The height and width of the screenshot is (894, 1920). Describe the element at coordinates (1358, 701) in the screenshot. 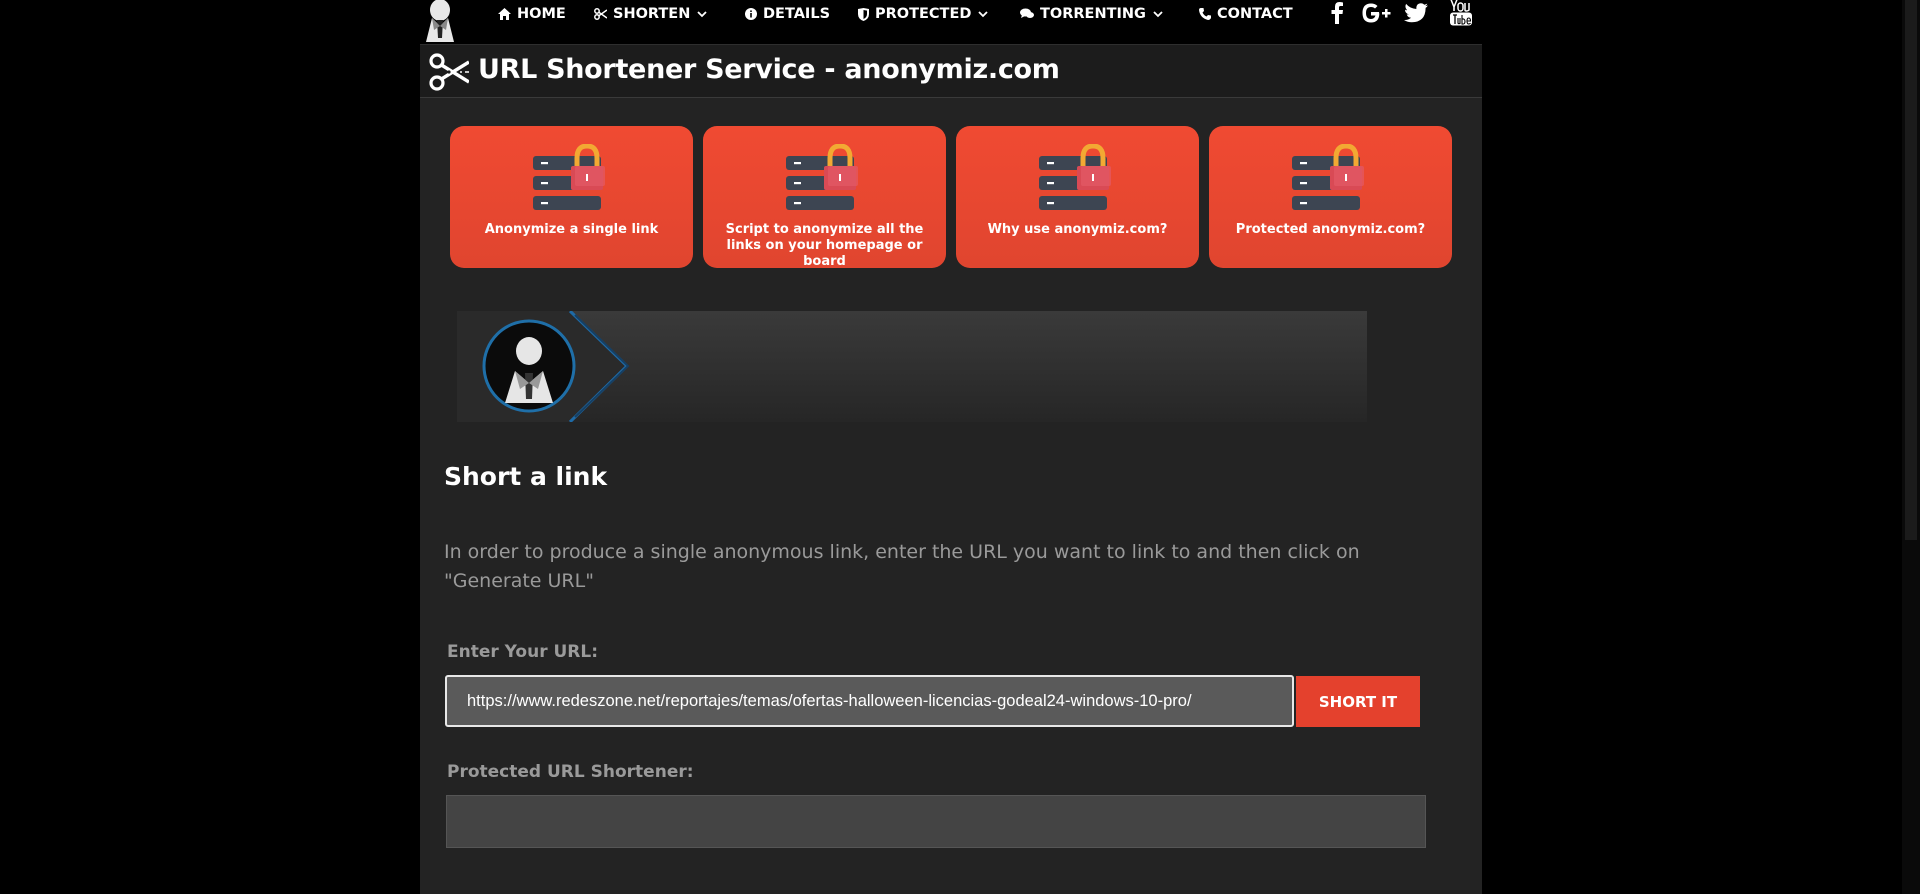

I see `short-it-button: SHORT IT` at that location.